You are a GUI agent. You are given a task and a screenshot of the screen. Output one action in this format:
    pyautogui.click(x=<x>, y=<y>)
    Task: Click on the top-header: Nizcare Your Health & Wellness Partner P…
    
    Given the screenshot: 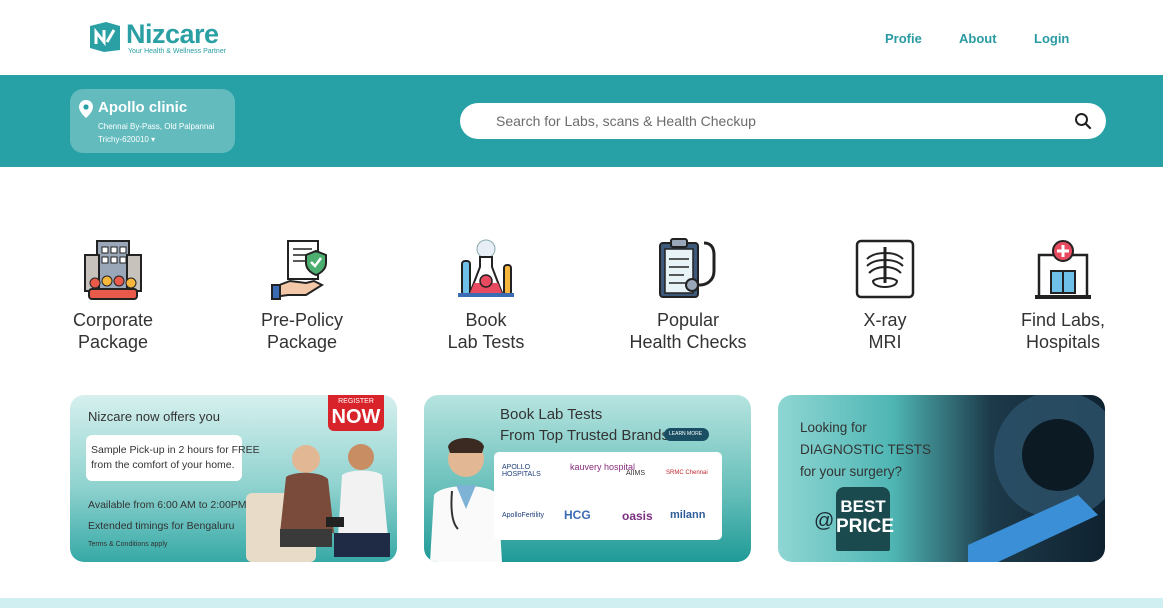 What is the action you would take?
    pyautogui.click(x=581, y=37)
    